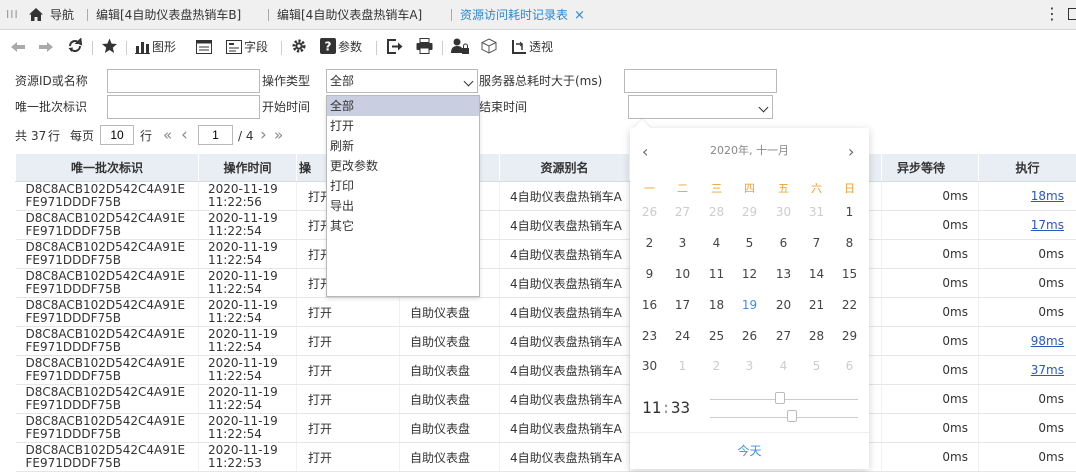 This screenshot has width=1076, height=472. I want to click on column-header: 资源别名, so click(565, 168).